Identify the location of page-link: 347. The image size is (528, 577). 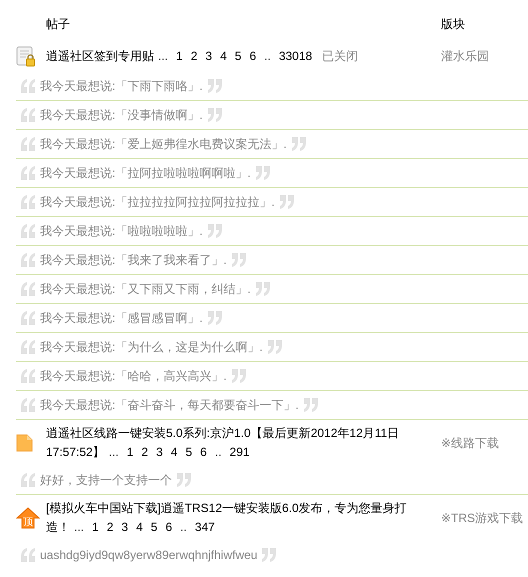
(204, 527).